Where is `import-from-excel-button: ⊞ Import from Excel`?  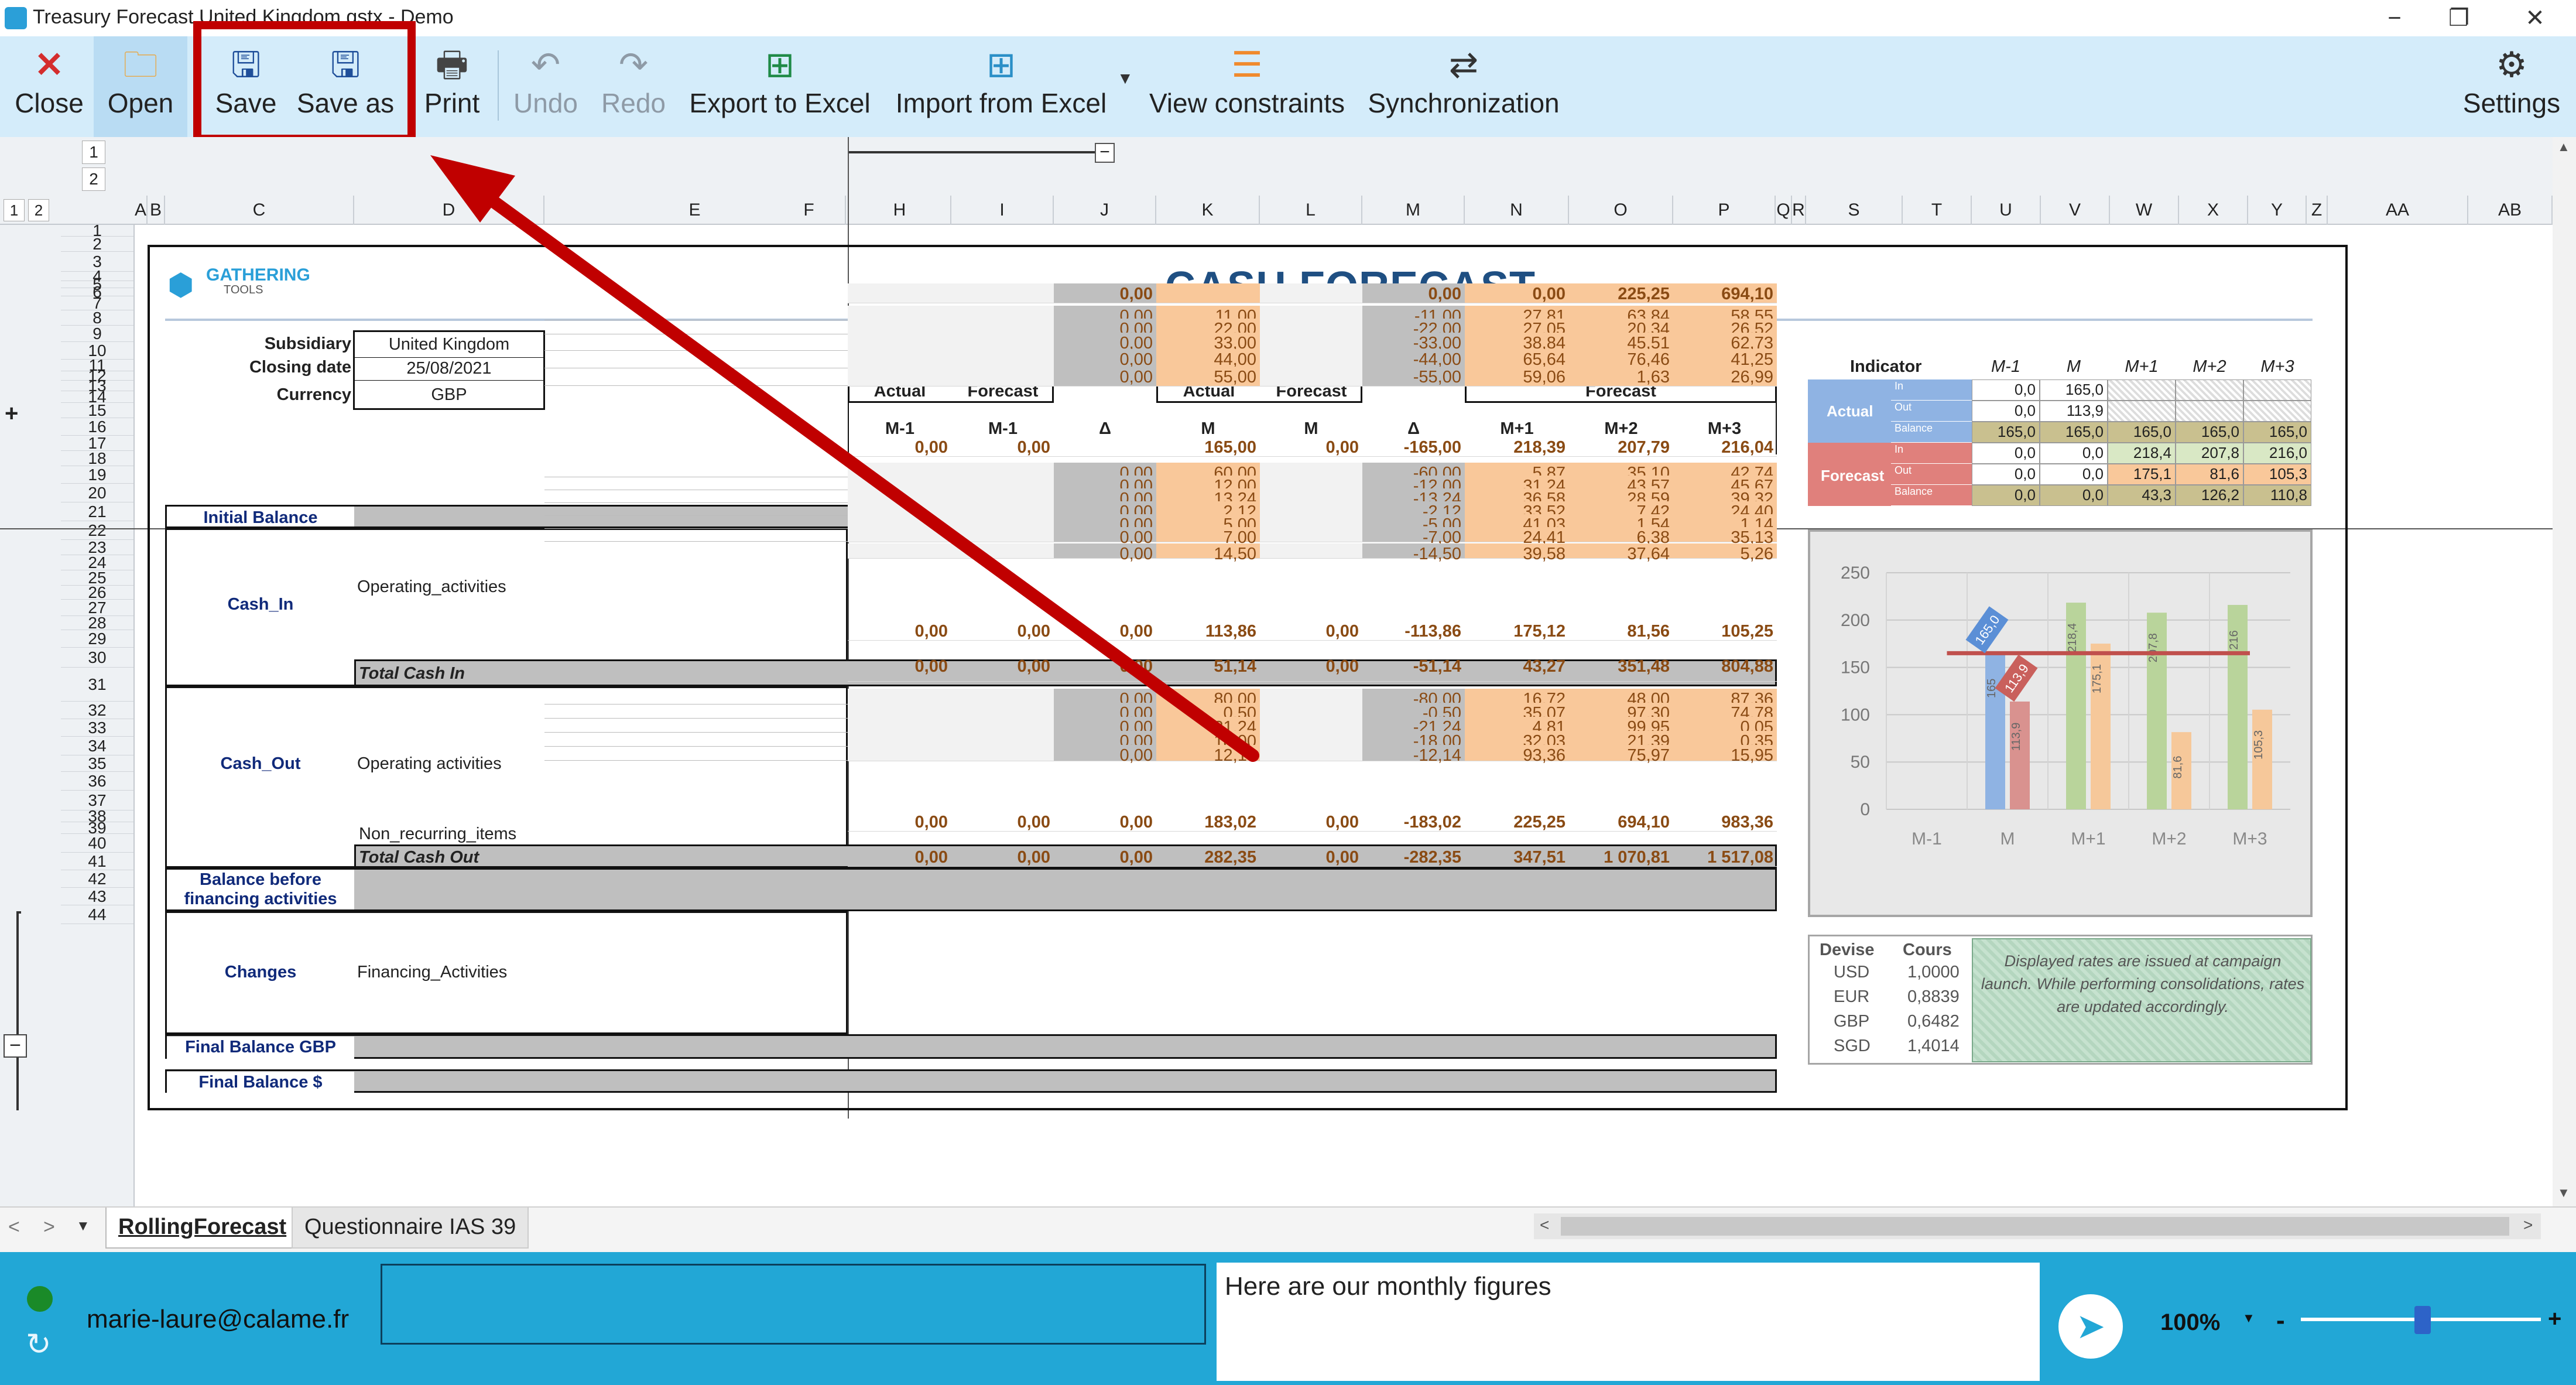
import-from-excel-button: ⊞ Import from Excel is located at coordinates (1001, 87).